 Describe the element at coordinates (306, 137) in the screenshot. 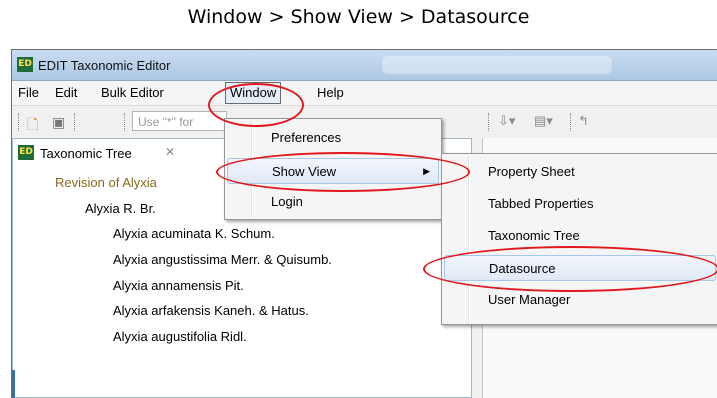

I see `menu-item-label: Preferences` at that location.